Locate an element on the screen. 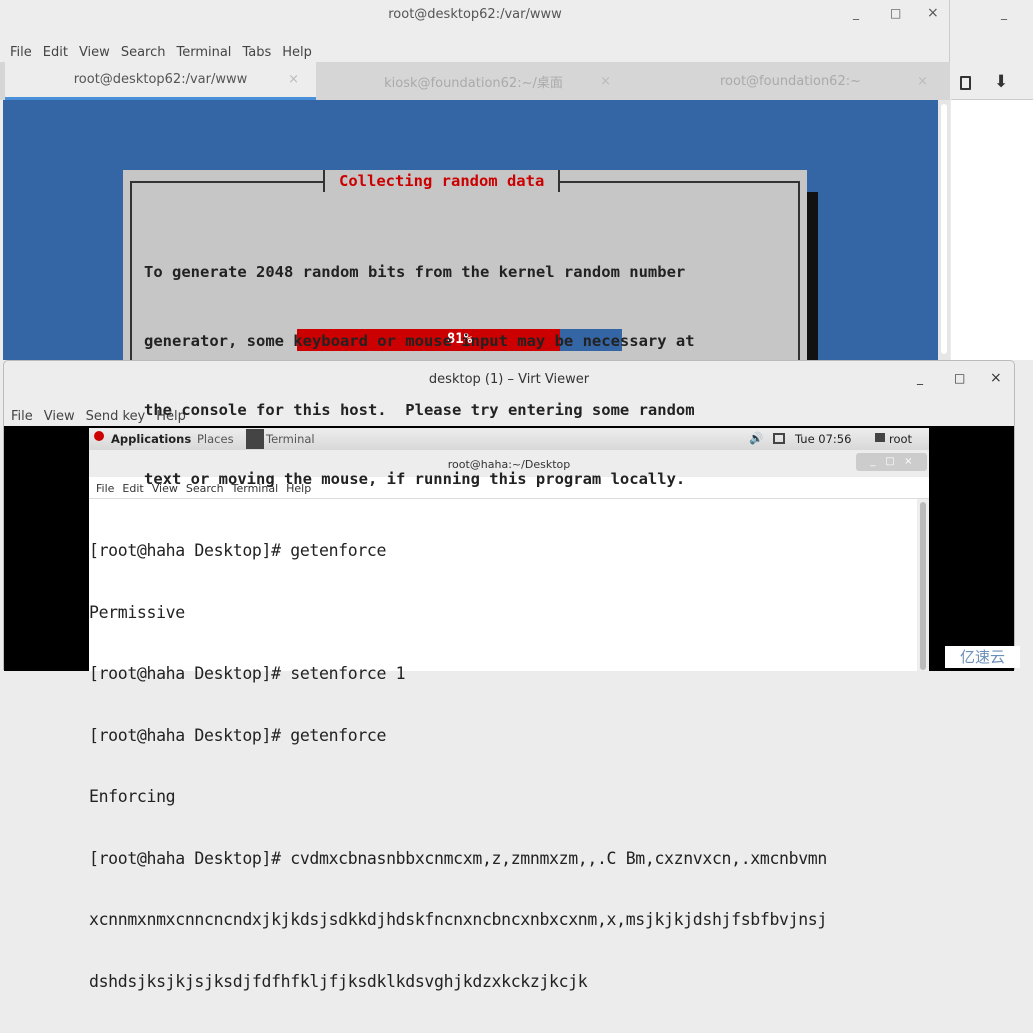 The width and height of the screenshot is (1033, 1033). tab-root-foundation: root@foundation62:~ × is located at coordinates (790, 81).